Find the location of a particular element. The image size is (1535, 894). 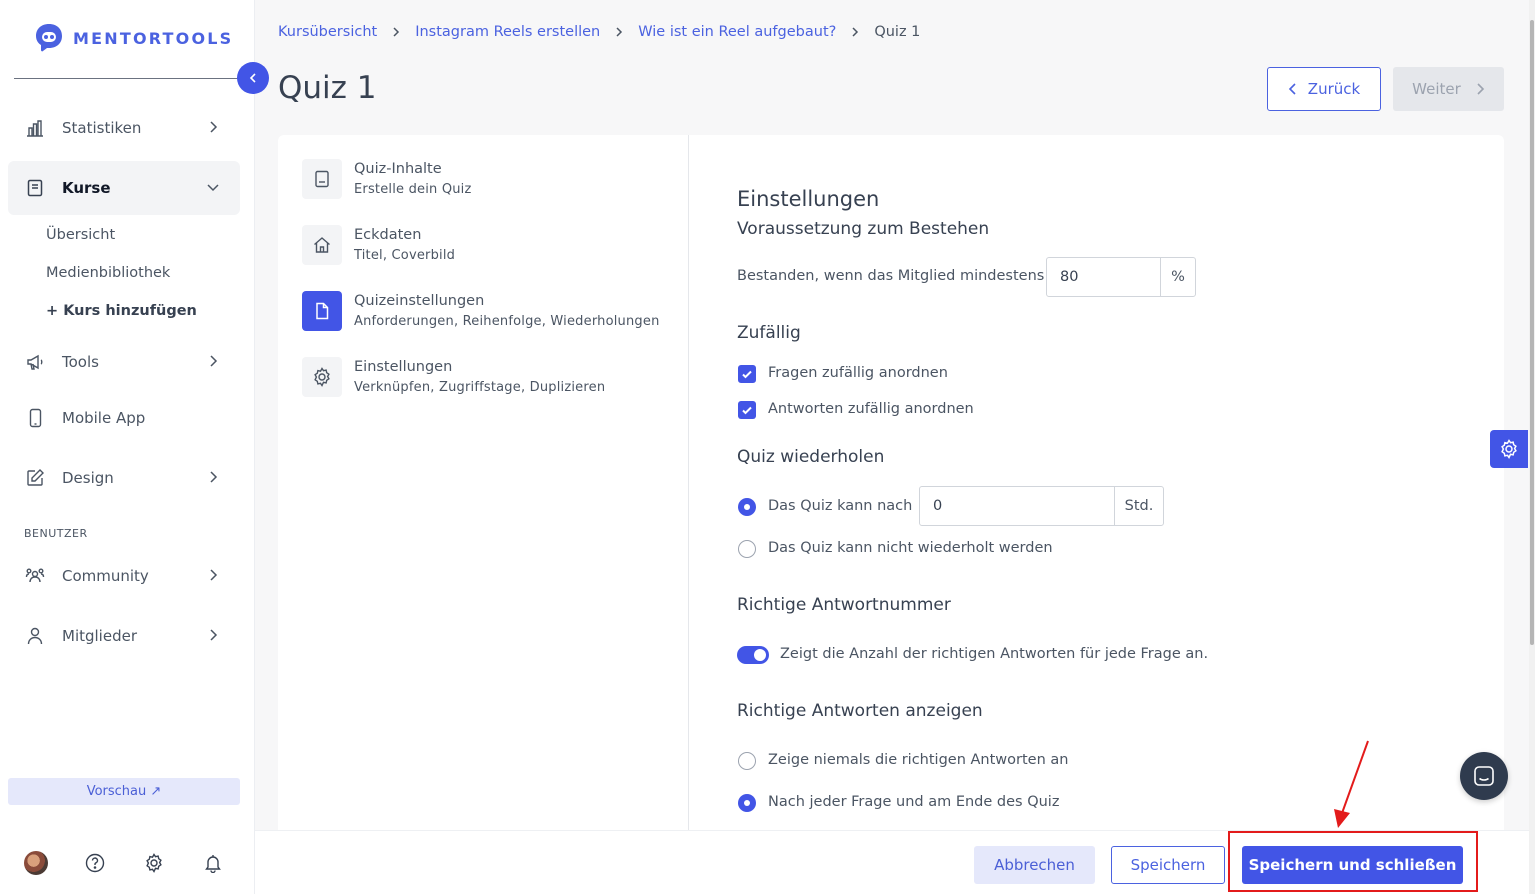

sidebar-item-label: Mitglieder is located at coordinates (99, 636).